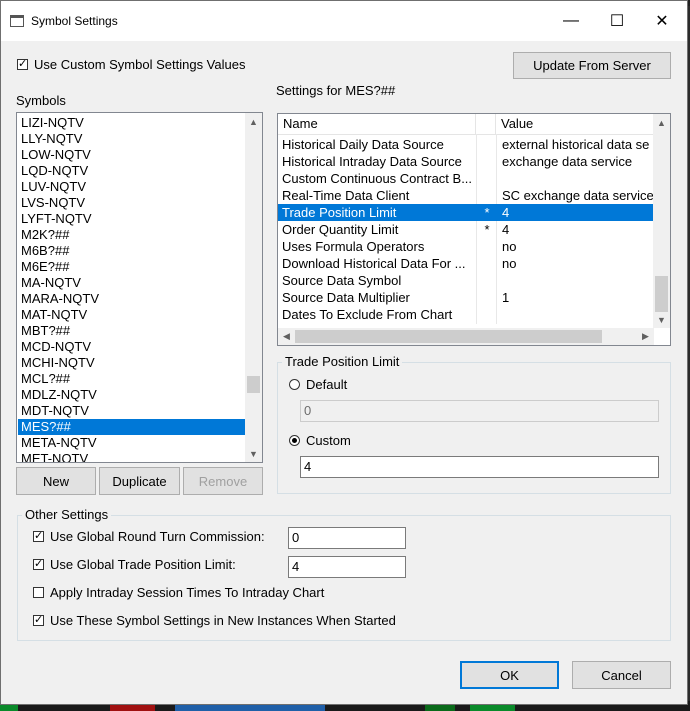 This screenshot has width=690, height=711. What do you see at coordinates (38, 536) in the screenshot?
I see `round-turn-checkbox: ✓` at bounding box center [38, 536].